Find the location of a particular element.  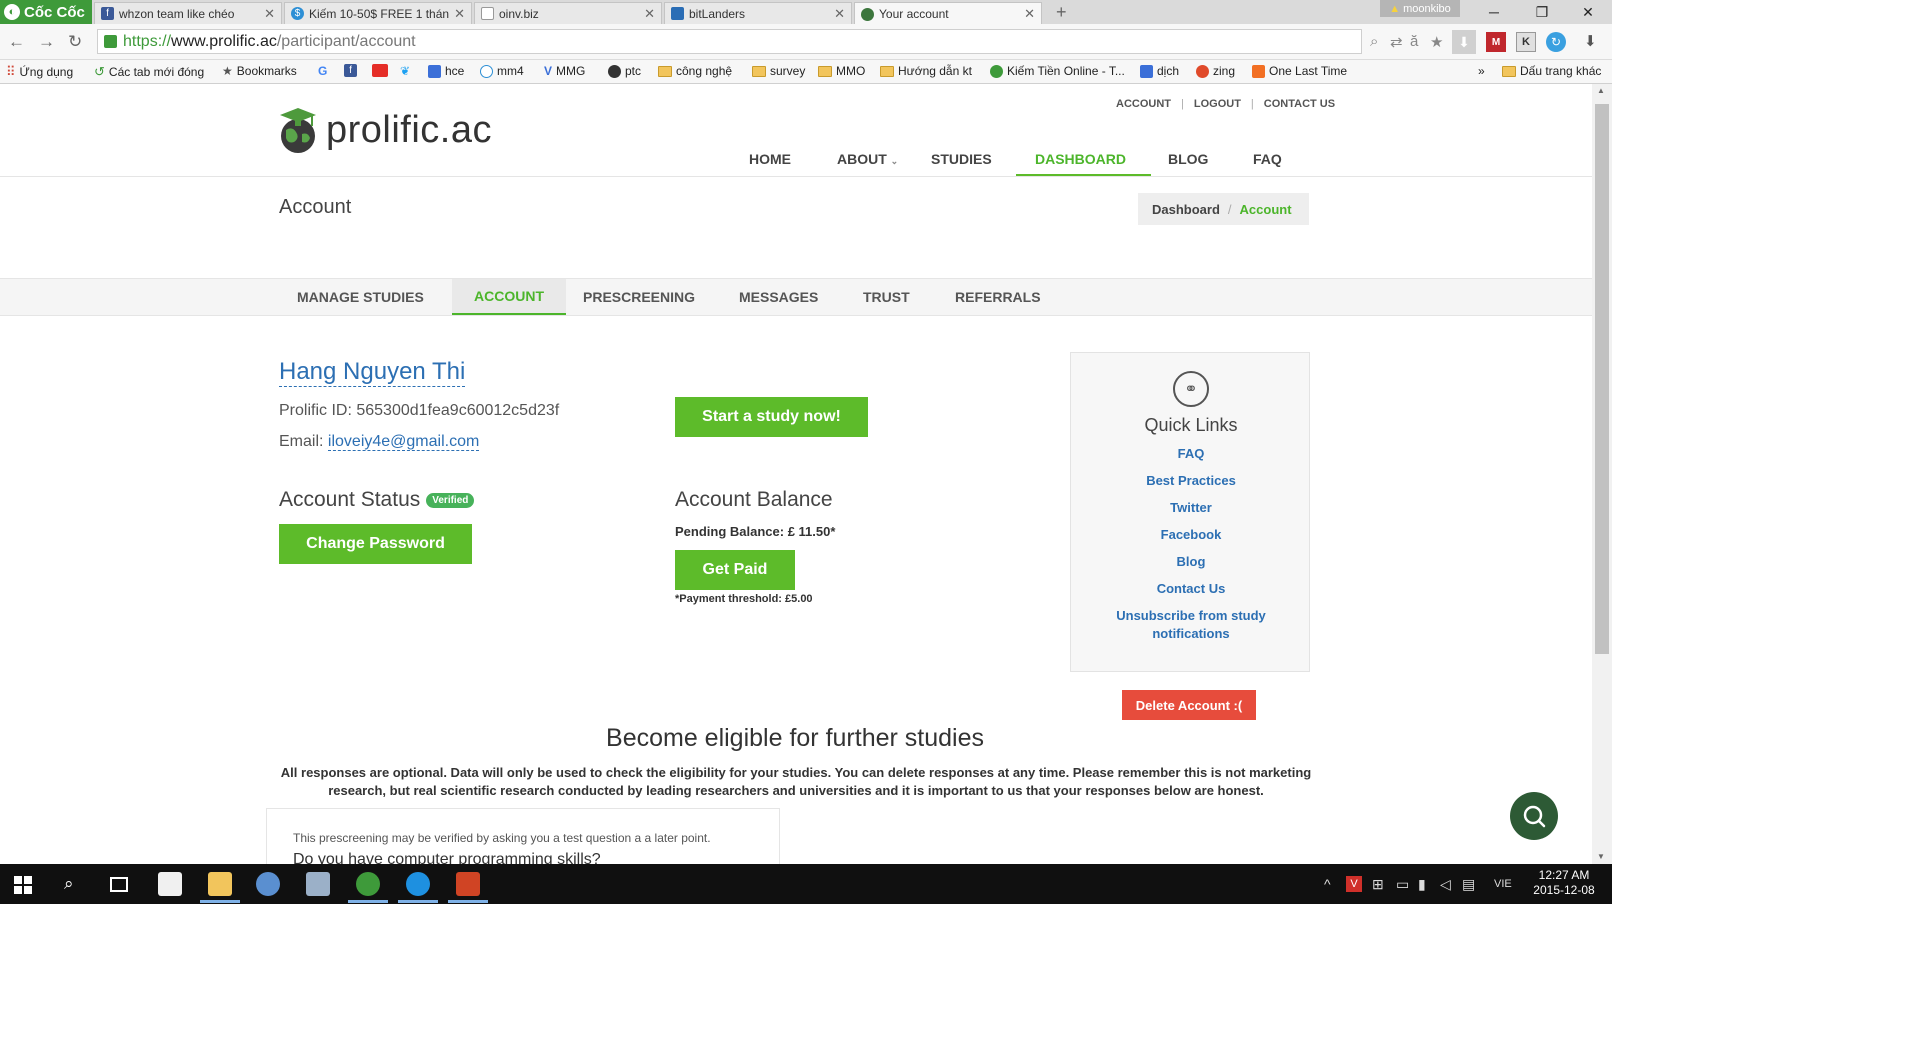

bookmark-folder-huong-dan: Hướng dẫn kt is located at coordinates (926, 71).